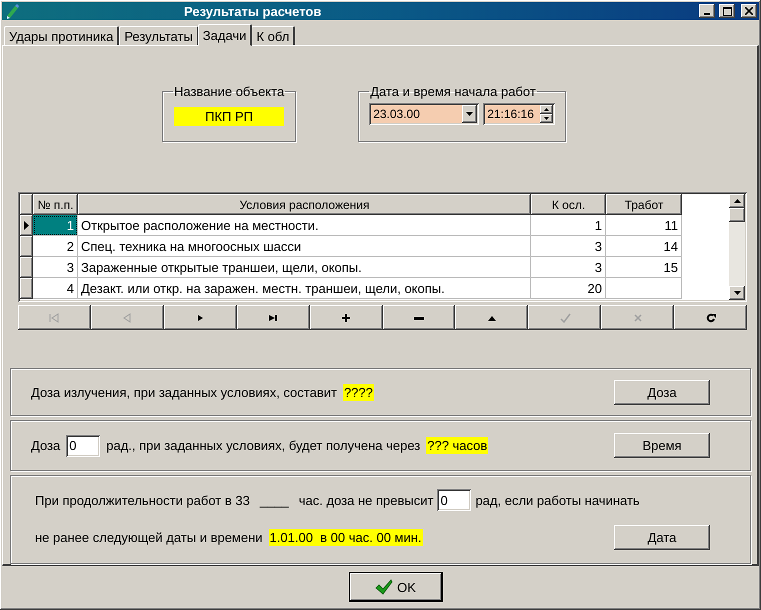 This screenshot has width=761, height=610. What do you see at coordinates (662, 537) in the screenshot?
I see `date-button: Дата` at bounding box center [662, 537].